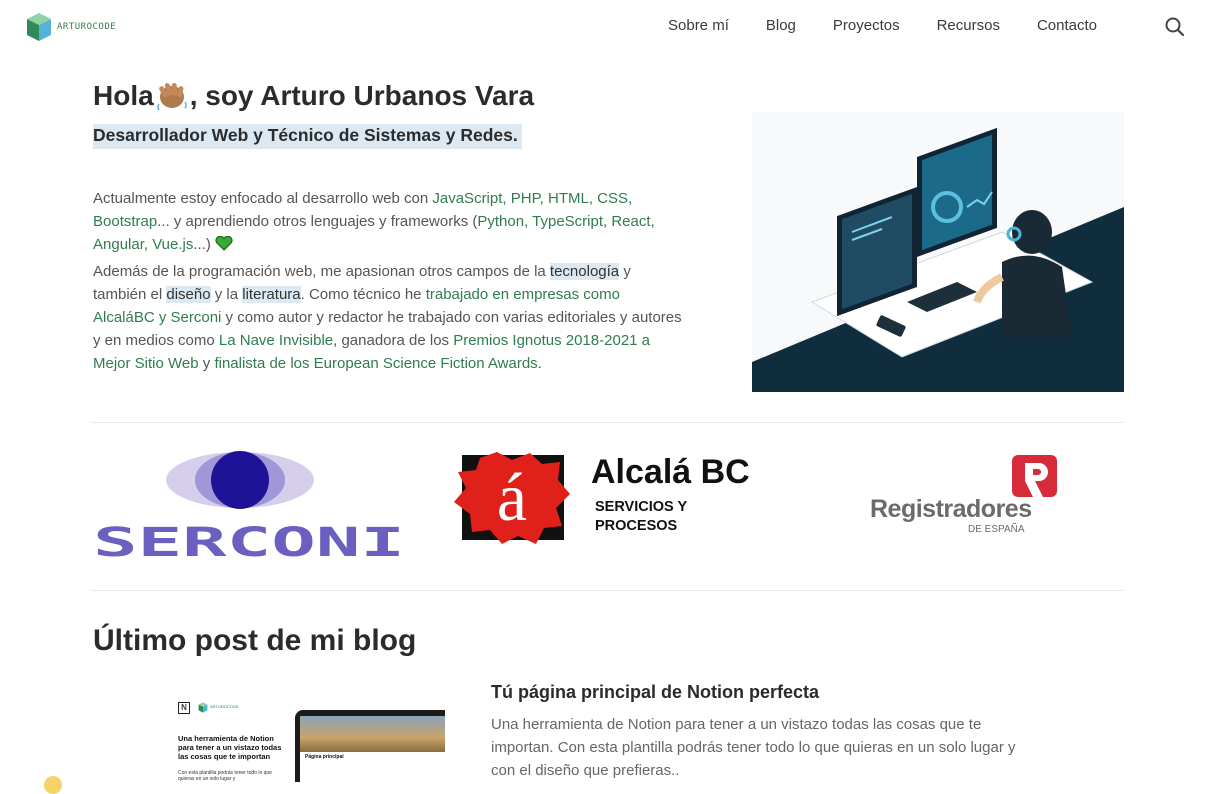 The image size is (1215, 794). Describe the element at coordinates (996, 529) in the screenshot. I see `registradores-subtitle: DE ESPAÑA` at that location.